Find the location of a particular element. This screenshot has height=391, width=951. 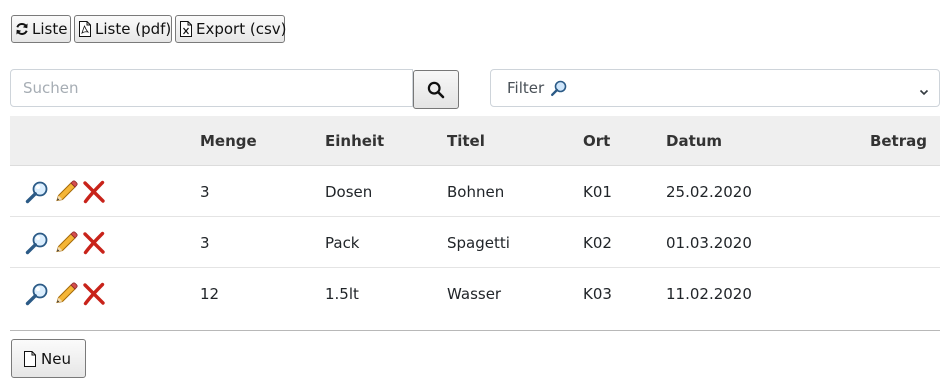

column-header-menge: Menge is located at coordinates (228, 141).